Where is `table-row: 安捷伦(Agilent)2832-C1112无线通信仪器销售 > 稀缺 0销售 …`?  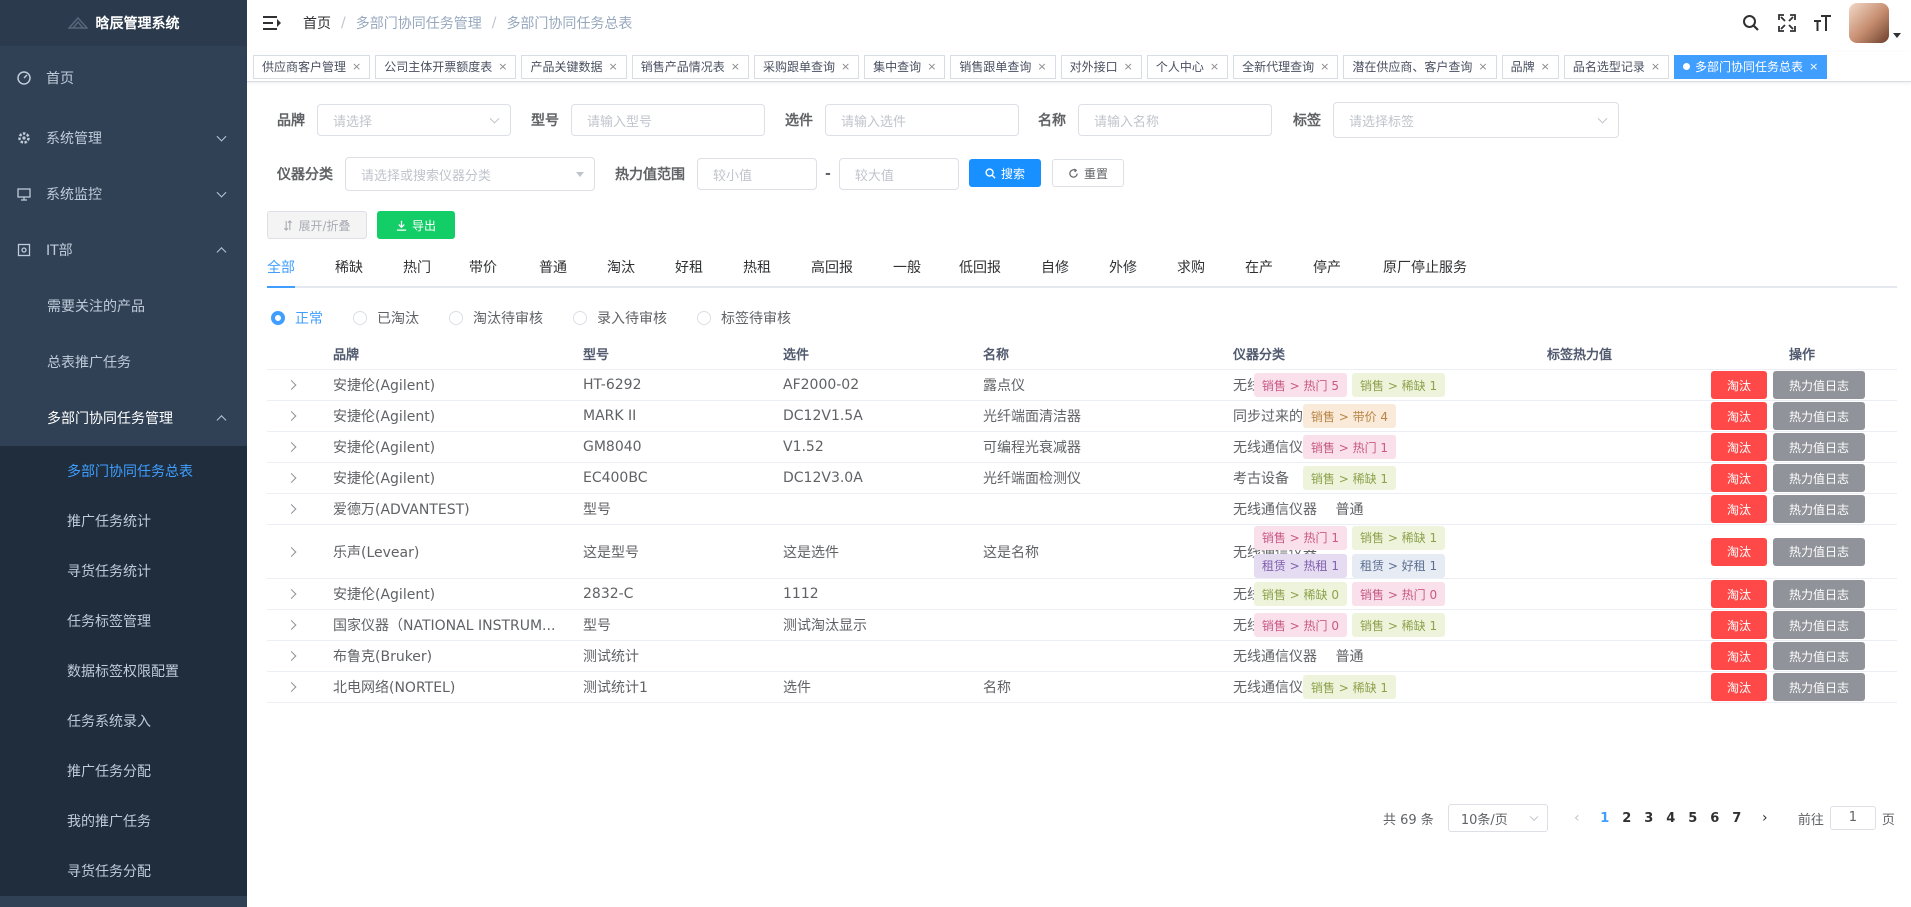
table-row: 安捷伦(Agilent)2832-C1112无线通信仪器销售 > 稀缺 0销售 … is located at coordinates (1082, 594).